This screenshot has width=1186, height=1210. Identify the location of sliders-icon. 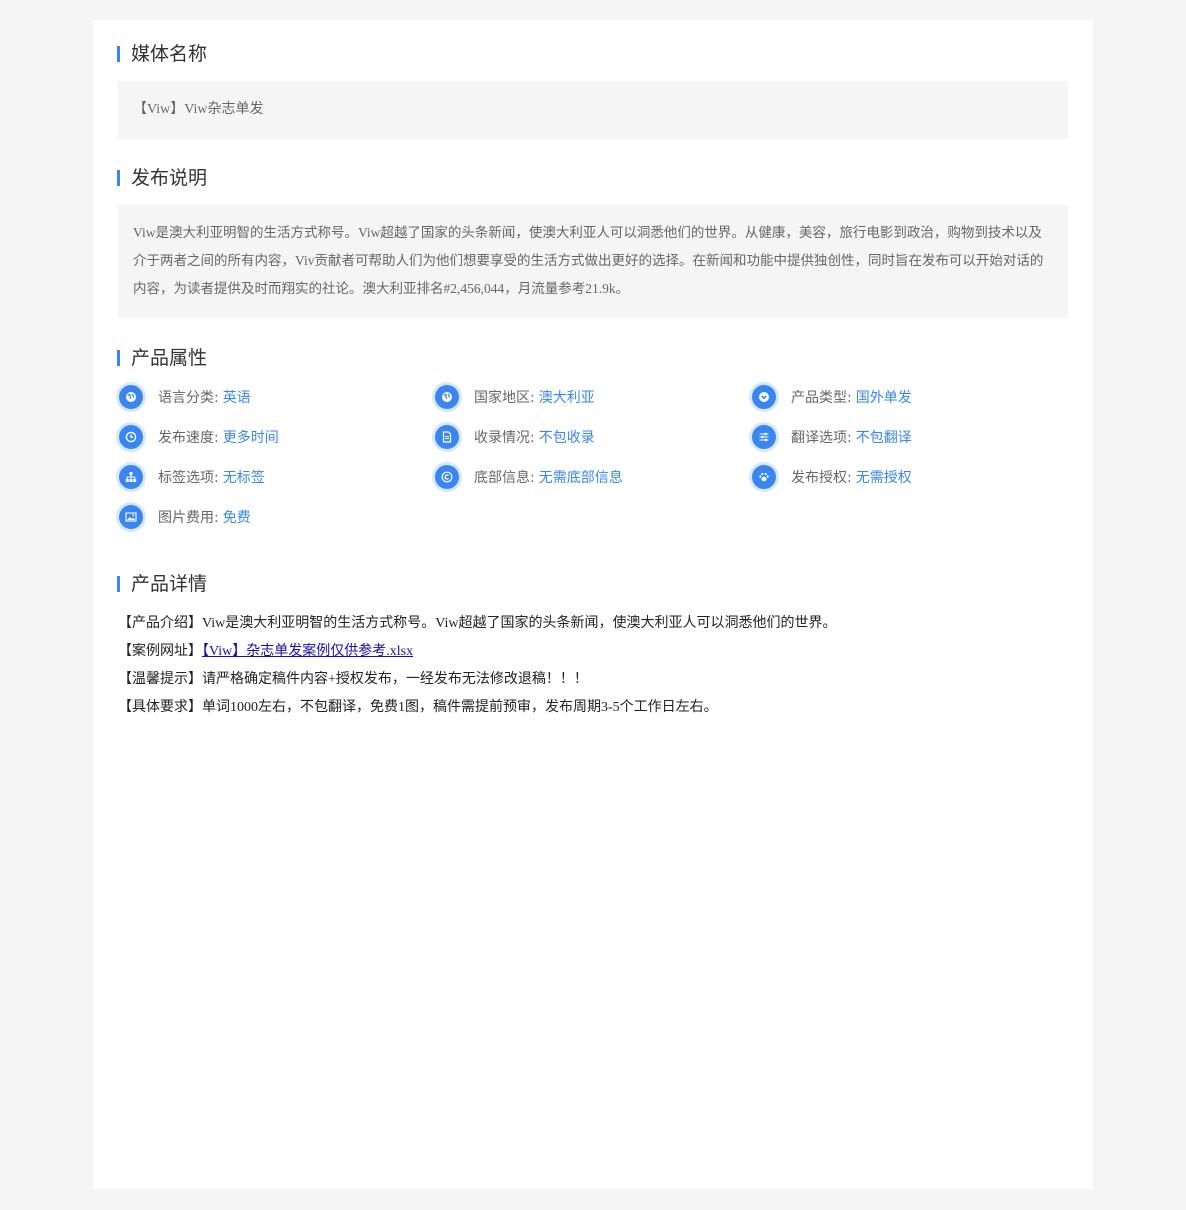
(764, 437).